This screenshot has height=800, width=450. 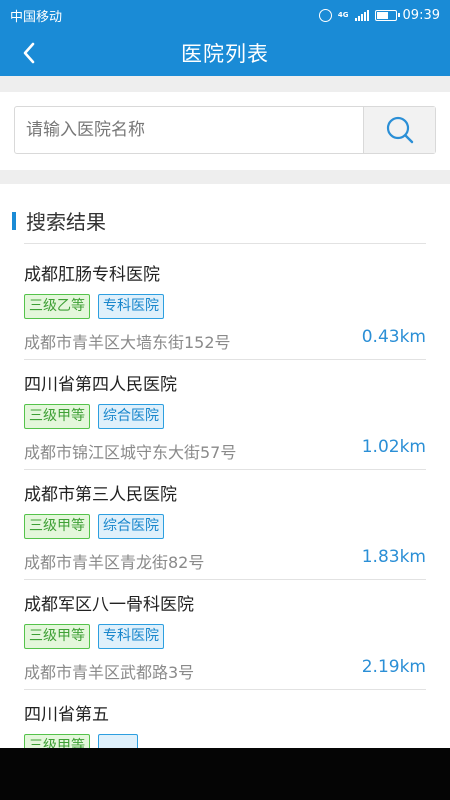 I want to click on title-bar: 医院列表, so click(x=225, y=53).